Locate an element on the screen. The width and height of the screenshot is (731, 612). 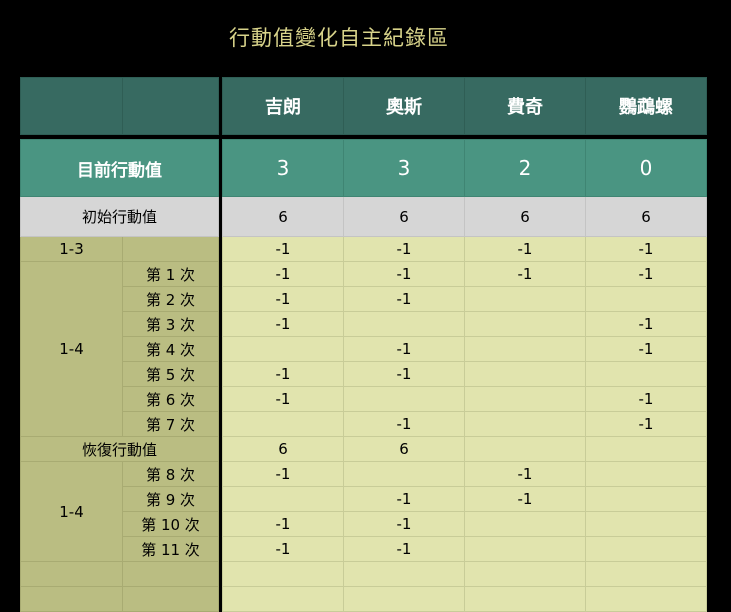
stage-label: 1-3 is located at coordinates (71, 249).